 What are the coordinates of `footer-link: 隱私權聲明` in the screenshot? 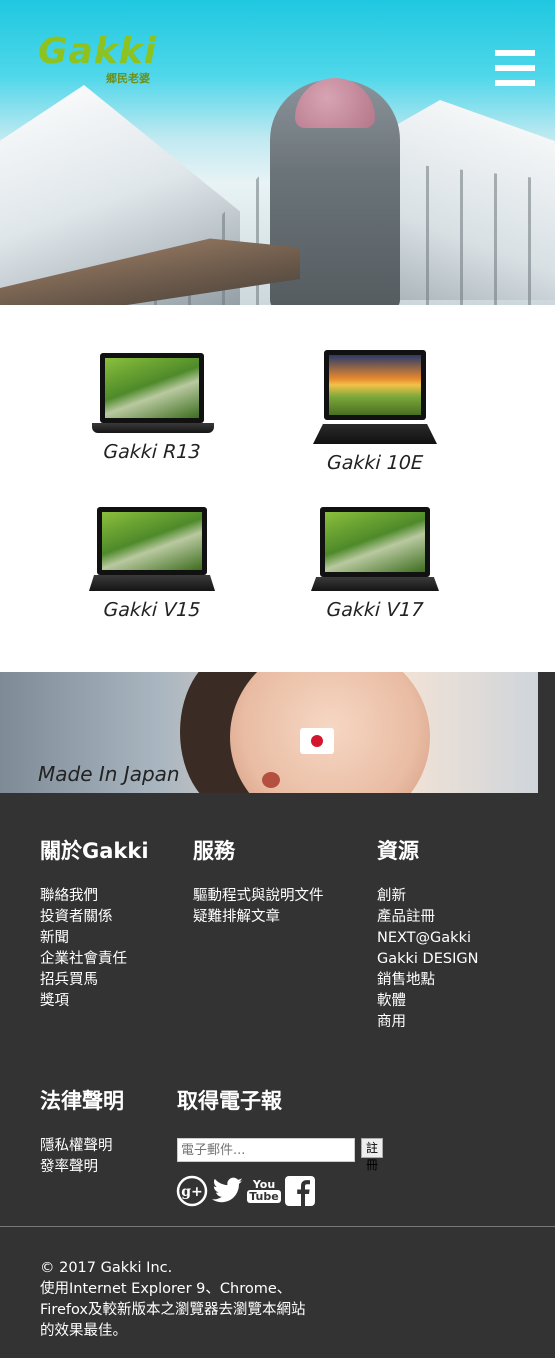 It's located at (82, 1146).